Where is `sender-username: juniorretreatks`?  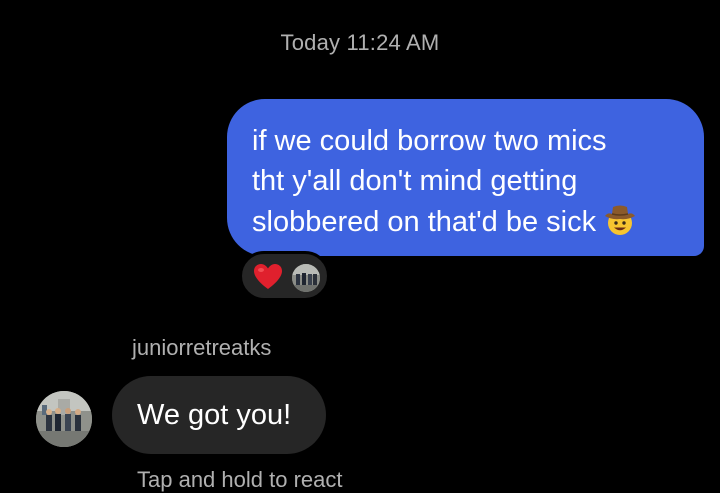 sender-username: juniorretreatks is located at coordinates (202, 347).